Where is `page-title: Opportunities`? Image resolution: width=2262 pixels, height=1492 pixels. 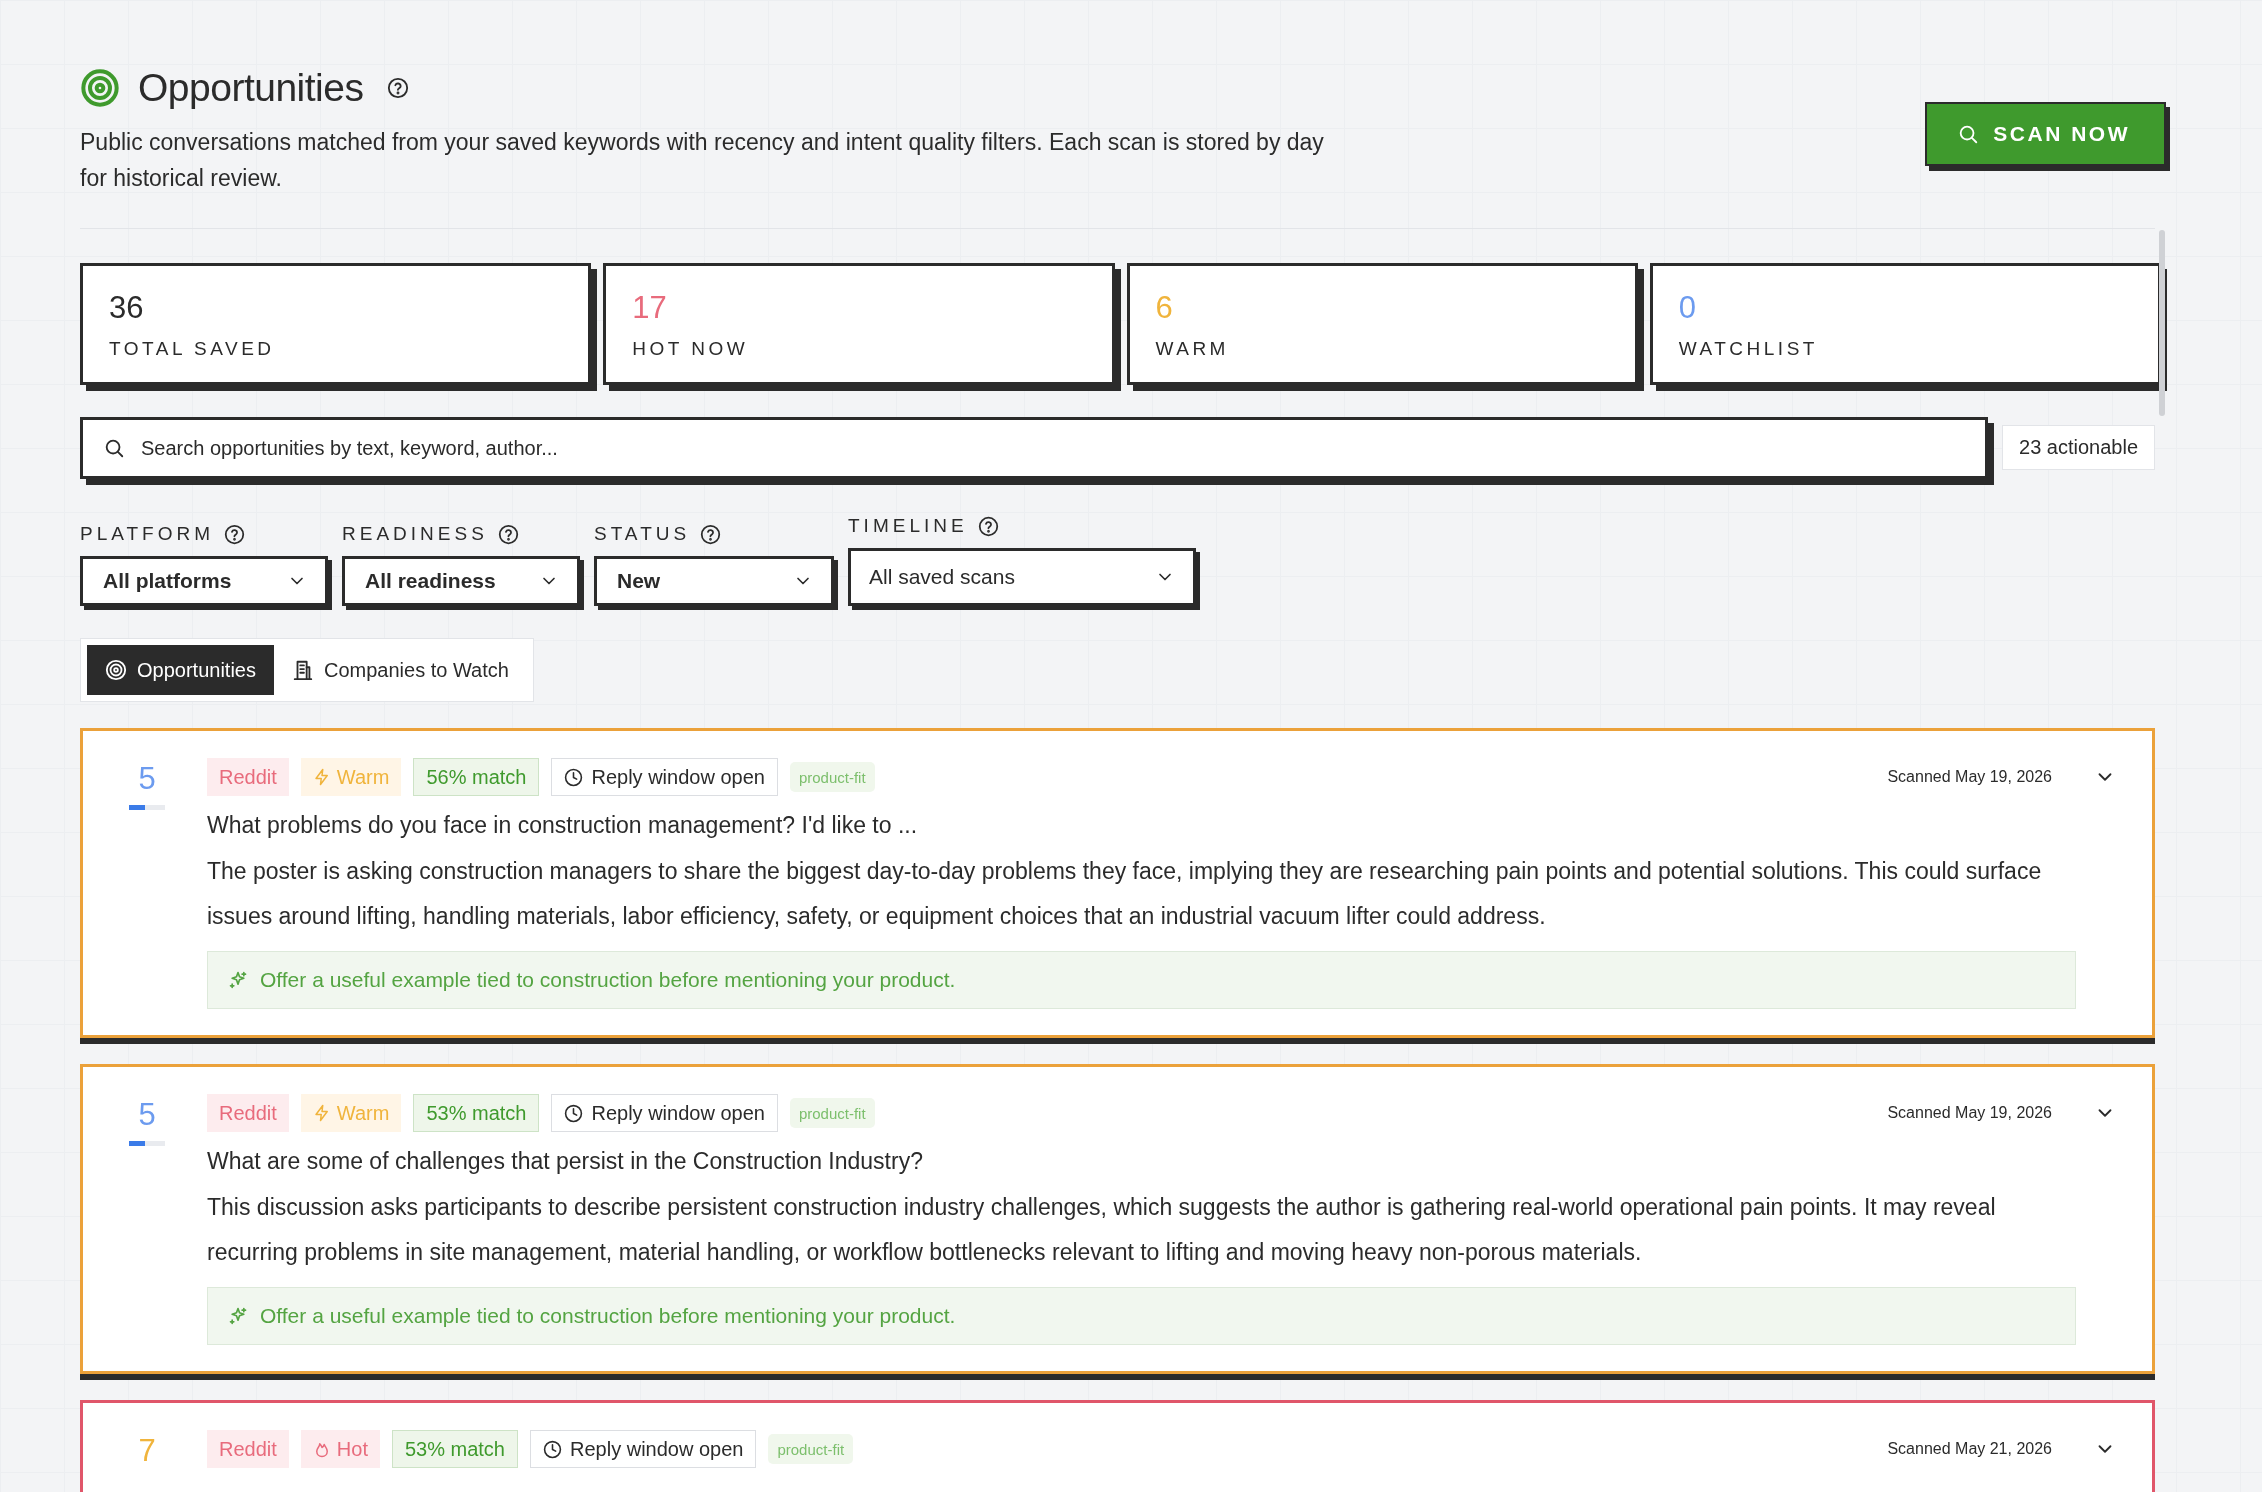
page-title: Opportunities is located at coordinates (251, 88).